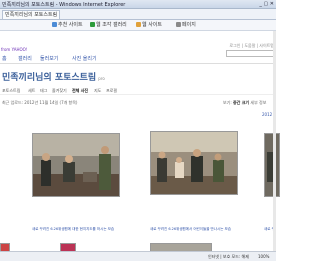  What do you see at coordinates (25, 59) in the screenshot?
I see `nav-gallery: 갤러리` at bounding box center [25, 59].